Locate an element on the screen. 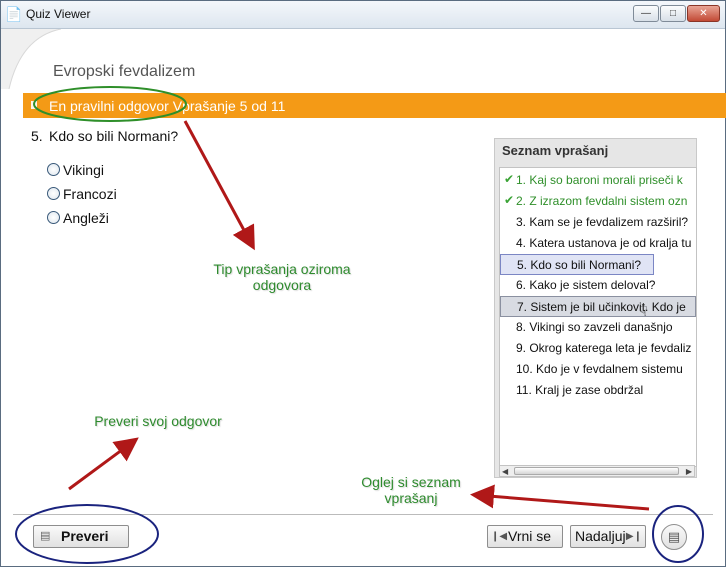  question-list-icon: ▤ is located at coordinates (674, 536).